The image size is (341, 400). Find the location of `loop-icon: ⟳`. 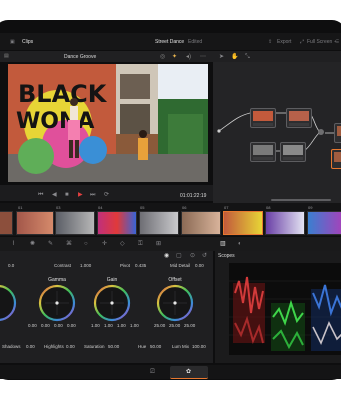

loop-icon: ⟳ is located at coordinates (106, 195).